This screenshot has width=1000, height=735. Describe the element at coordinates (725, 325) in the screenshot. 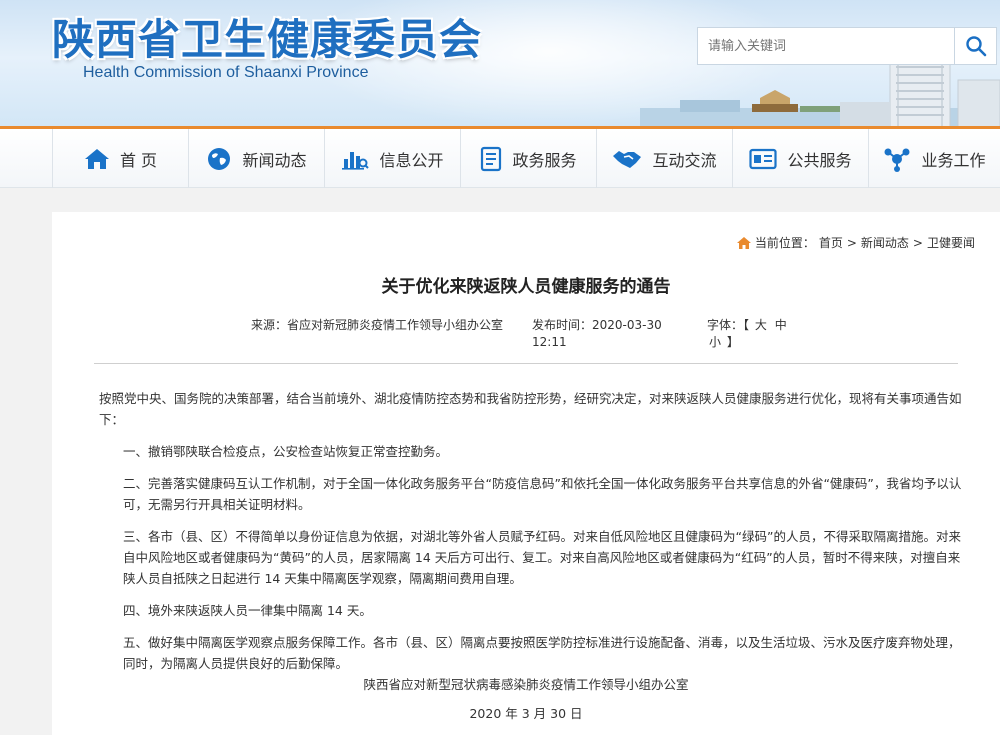

I see `font-label: 字体：` at that location.